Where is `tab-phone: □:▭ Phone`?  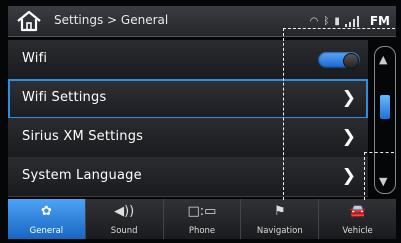
tab-phone: □:▭ Phone is located at coordinates (202, 219).